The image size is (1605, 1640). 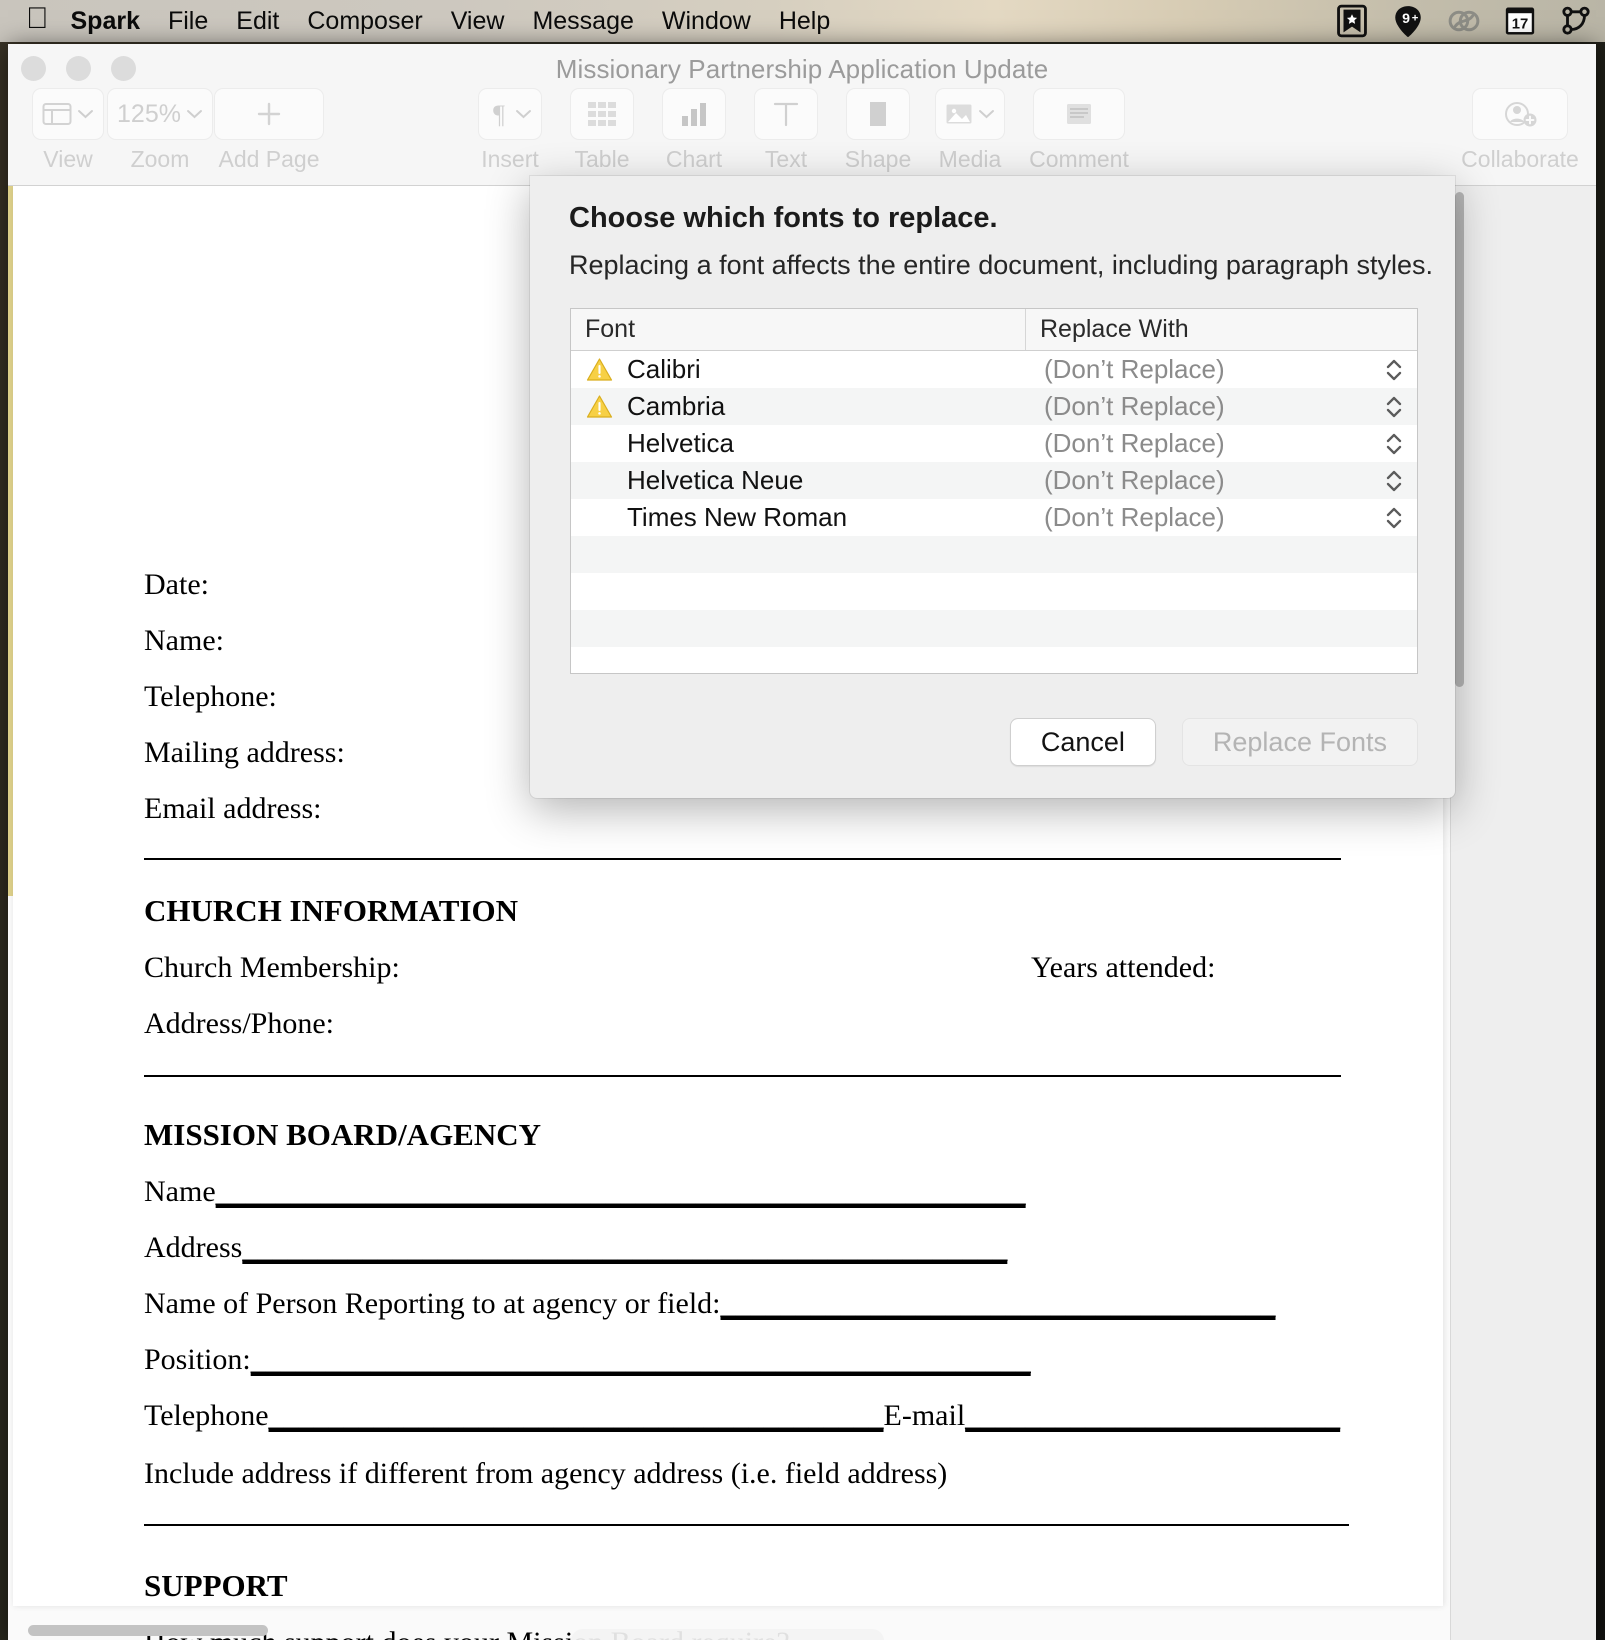 What do you see at coordinates (602, 130) in the screenshot?
I see `toolbar-table: Table` at bounding box center [602, 130].